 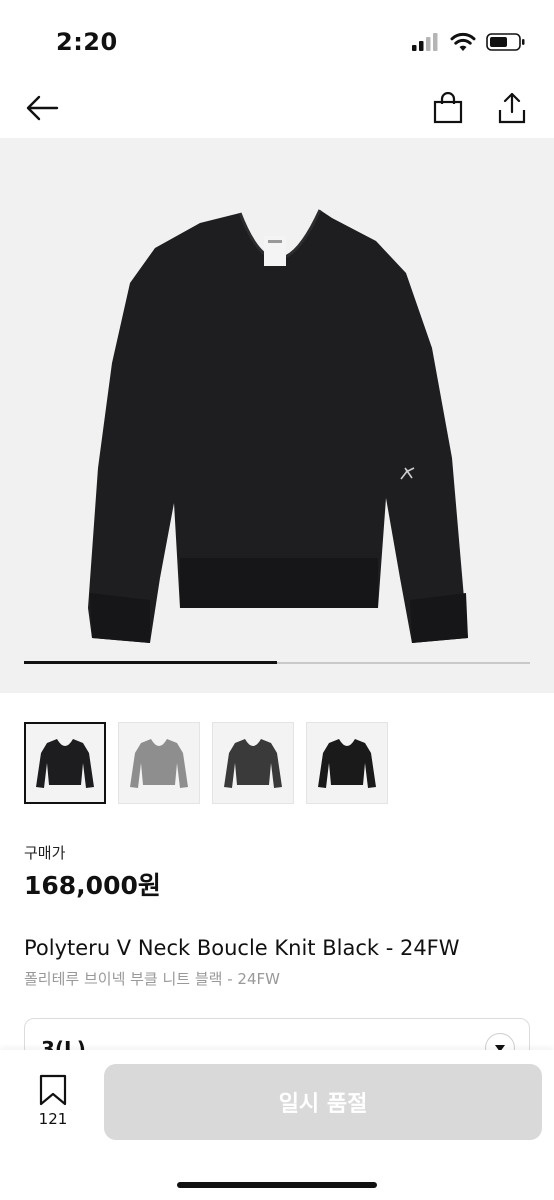 I want to click on gallery-progress-track, so click(x=277, y=662).